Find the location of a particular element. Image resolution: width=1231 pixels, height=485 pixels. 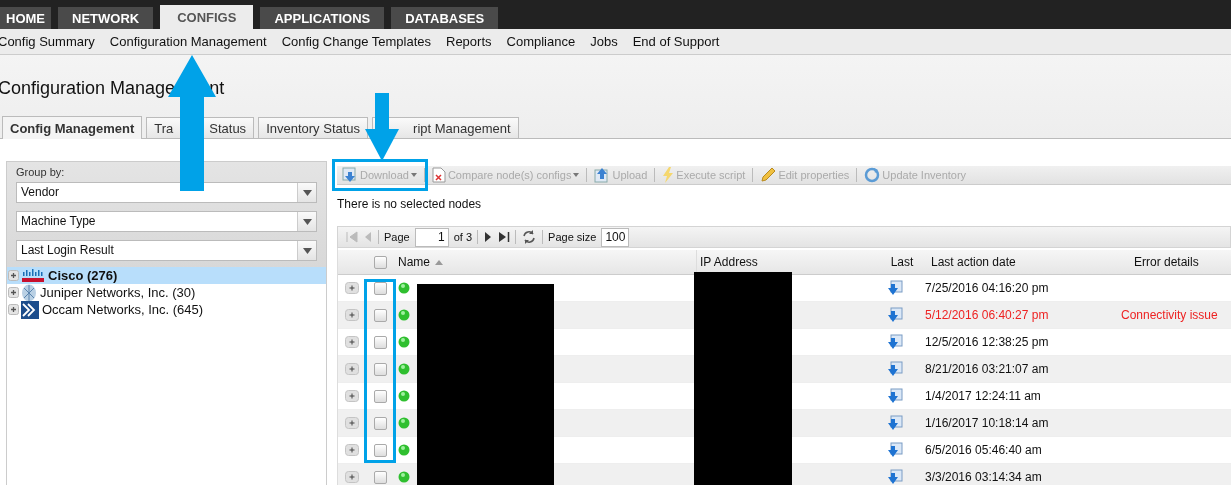

last-action-date: 1/4/2017 12:24:11 am is located at coordinates (983, 396).